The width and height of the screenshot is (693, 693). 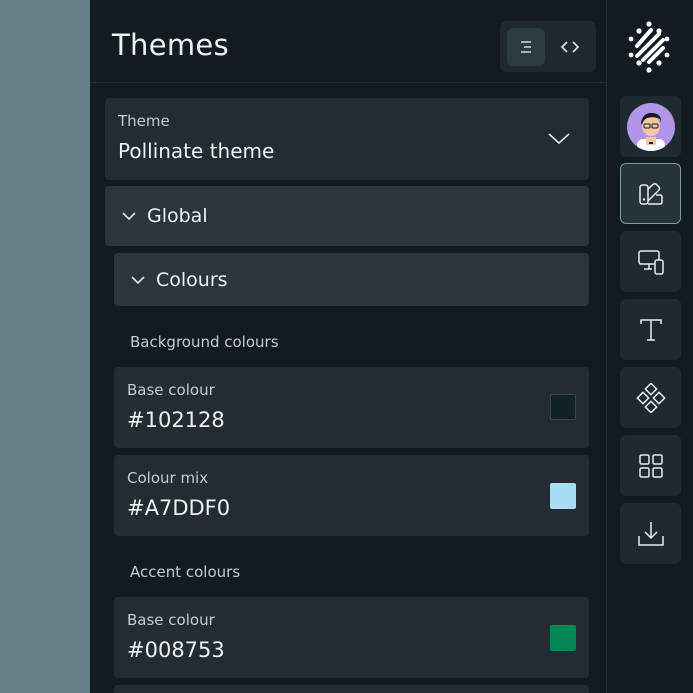 What do you see at coordinates (168, 478) in the screenshot?
I see `field-label: Colour mix` at bounding box center [168, 478].